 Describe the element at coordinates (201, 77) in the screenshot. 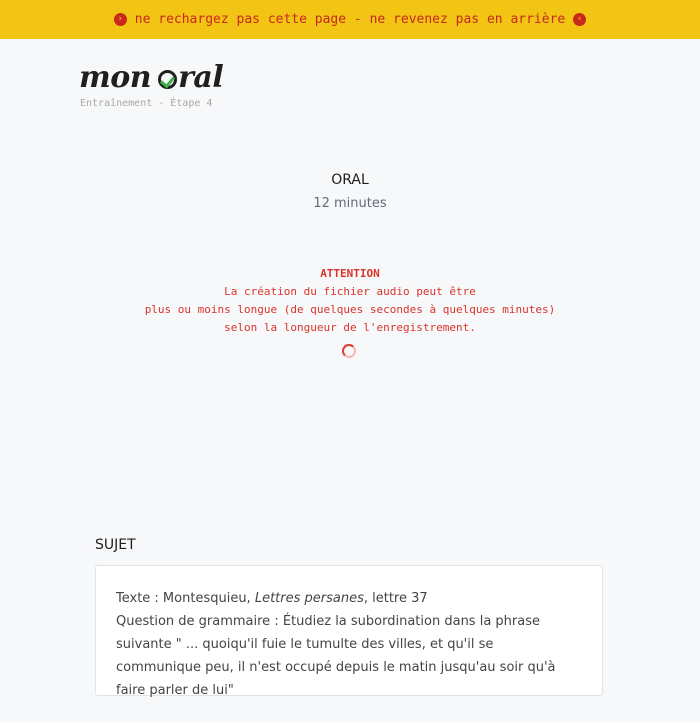

I see `logo-part-ral: ral` at that location.